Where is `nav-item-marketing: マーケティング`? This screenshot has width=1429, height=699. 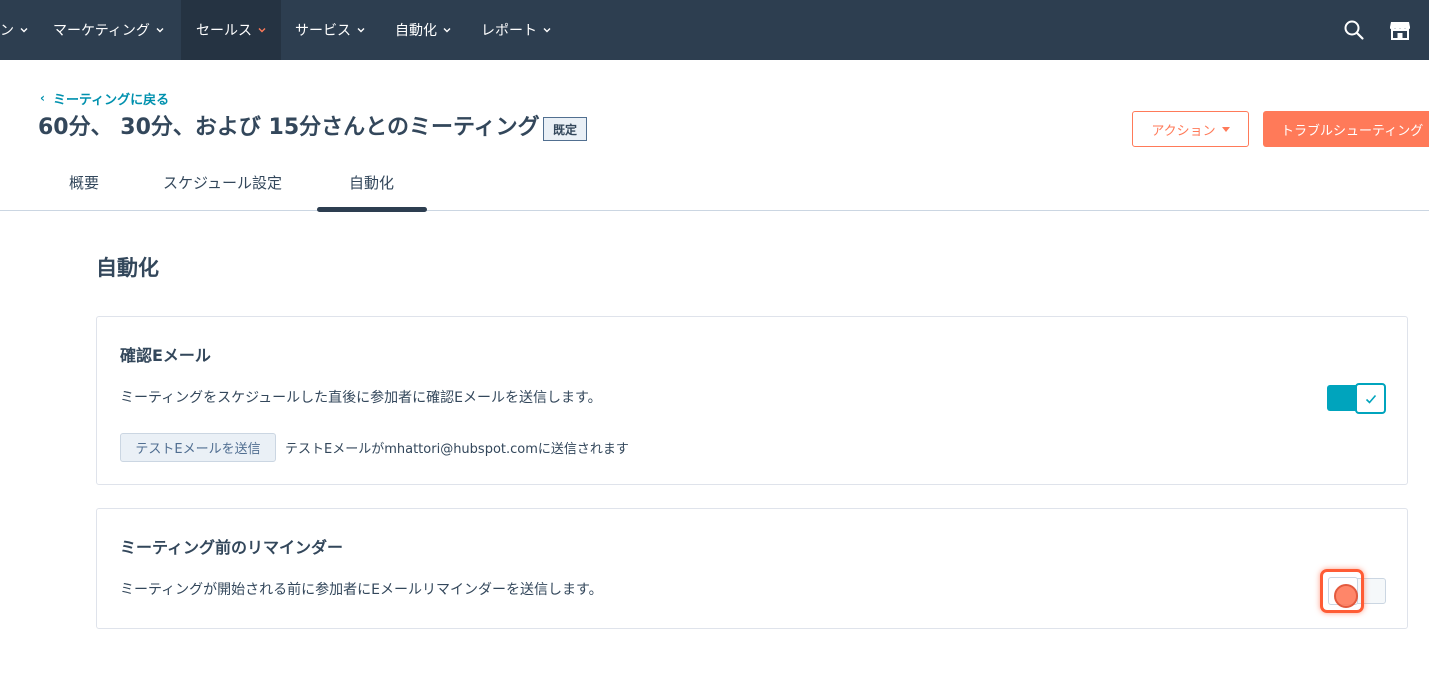 nav-item-marketing: マーケティング is located at coordinates (109, 30).